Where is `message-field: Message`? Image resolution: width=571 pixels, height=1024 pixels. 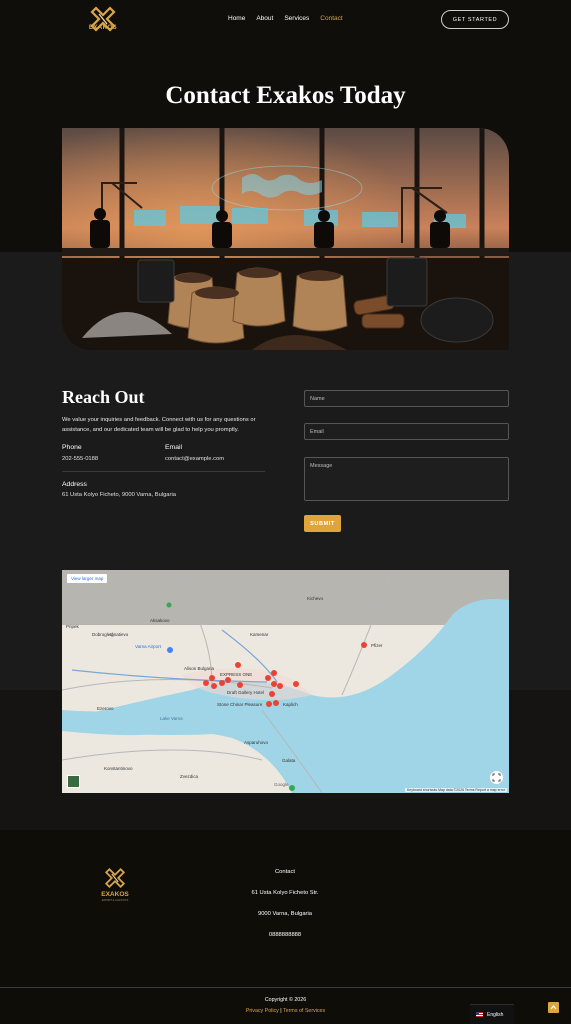 message-field: Message is located at coordinates (406, 479).